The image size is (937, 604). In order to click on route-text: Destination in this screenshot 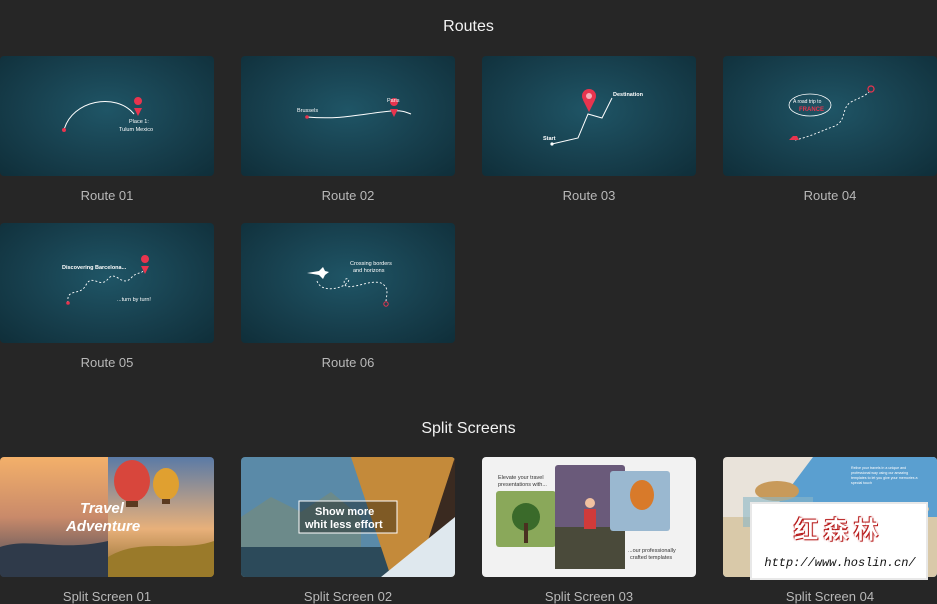, I will do `click(628, 95)`.